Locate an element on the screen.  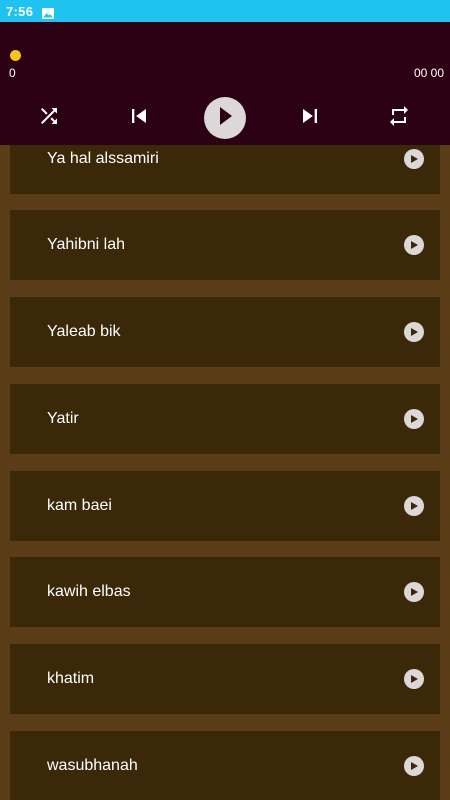
song-title: kawih elbas is located at coordinates (89, 591).